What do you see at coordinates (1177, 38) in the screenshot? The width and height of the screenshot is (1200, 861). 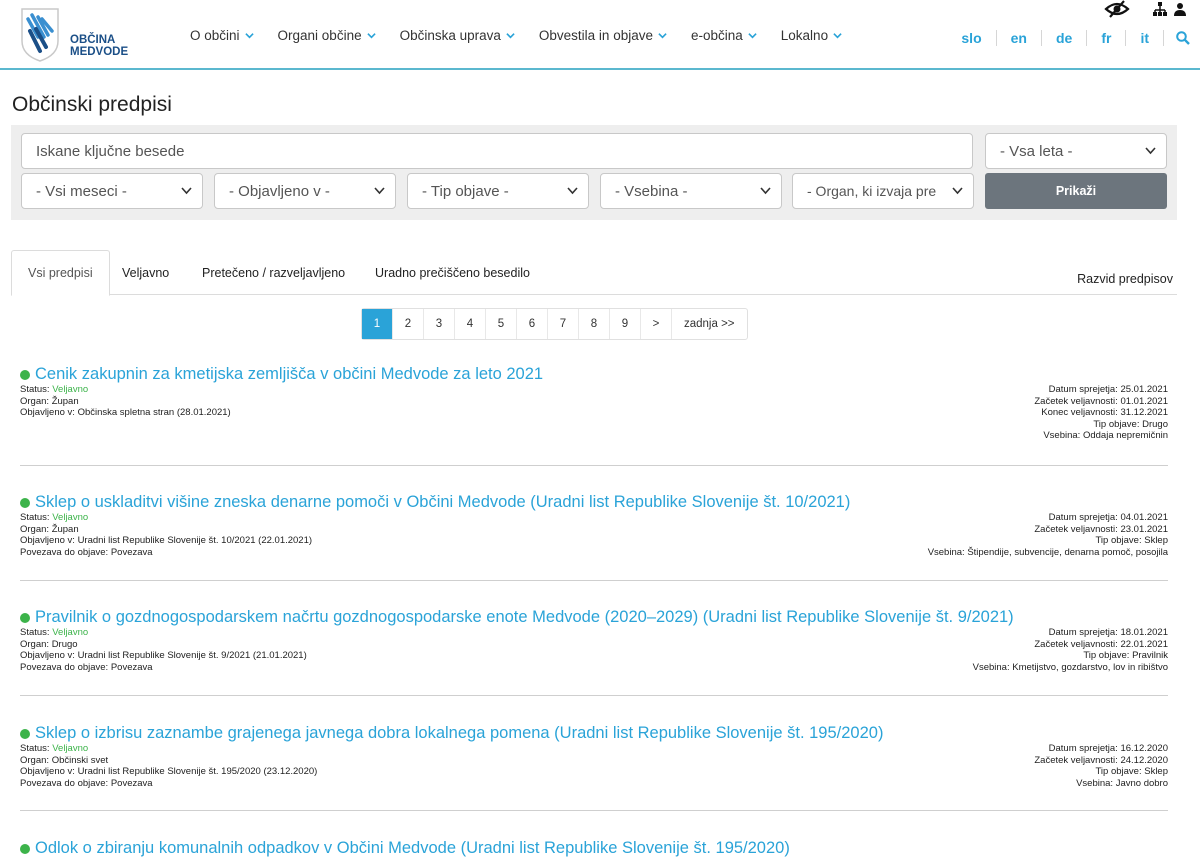 I see `search-icon` at bounding box center [1177, 38].